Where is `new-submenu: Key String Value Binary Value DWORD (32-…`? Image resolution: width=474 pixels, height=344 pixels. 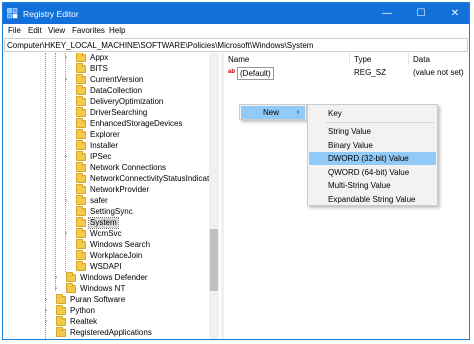 new-submenu: Key String Value Binary Value DWORD (32-… is located at coordinates (372, 155).